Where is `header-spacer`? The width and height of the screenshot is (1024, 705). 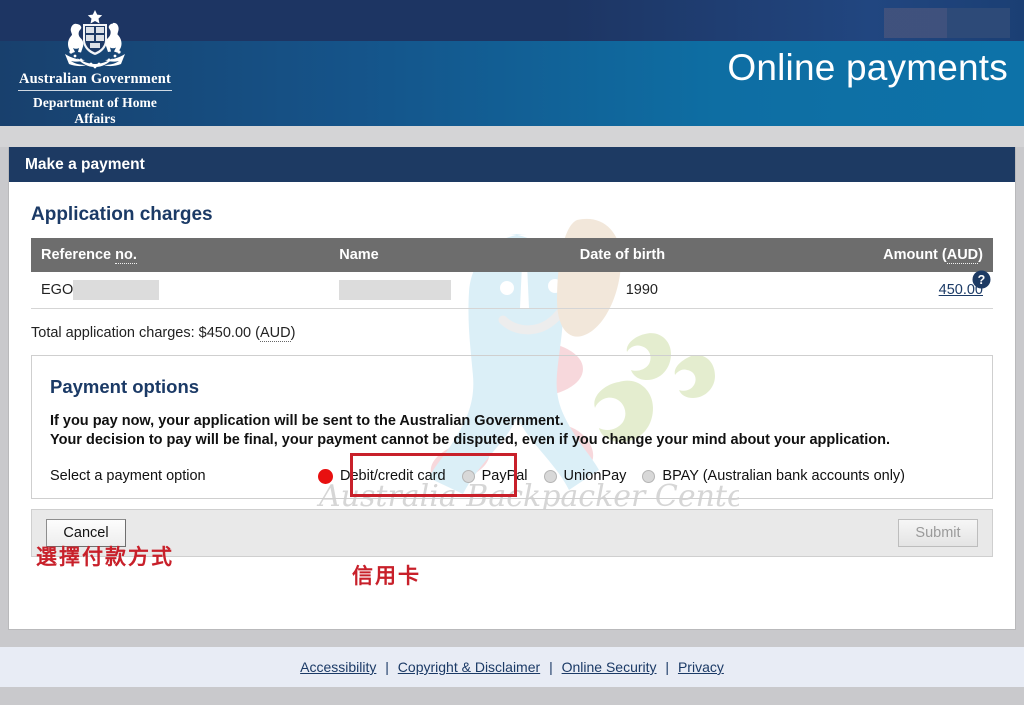 header-spacer is located at coordinates (512, 136).